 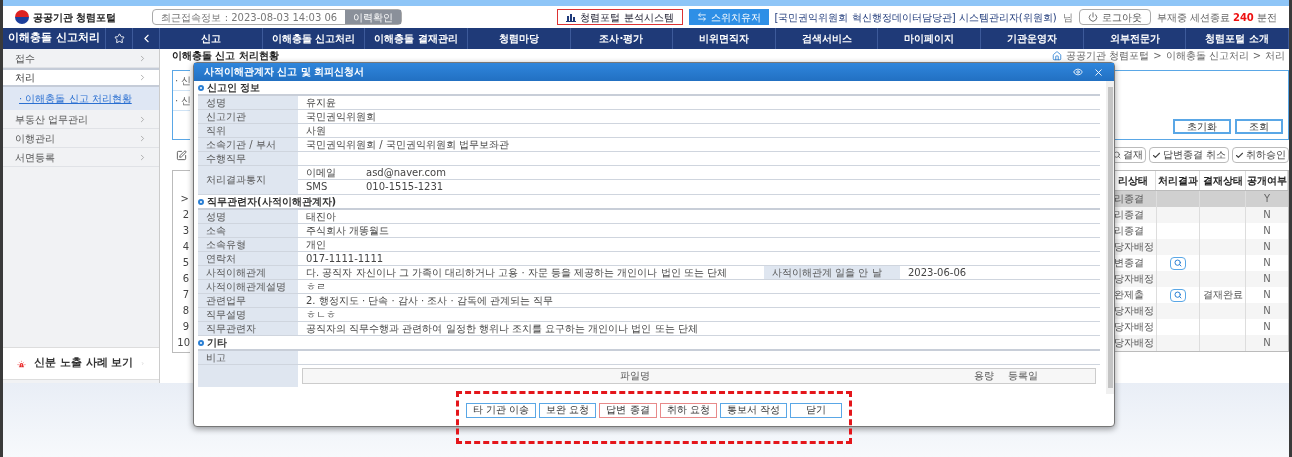 What do you see at coordinates (321, 314) in the screenshot?
I see `field-value: ㅎㄴㅎ` at bounding box center [321, 314].